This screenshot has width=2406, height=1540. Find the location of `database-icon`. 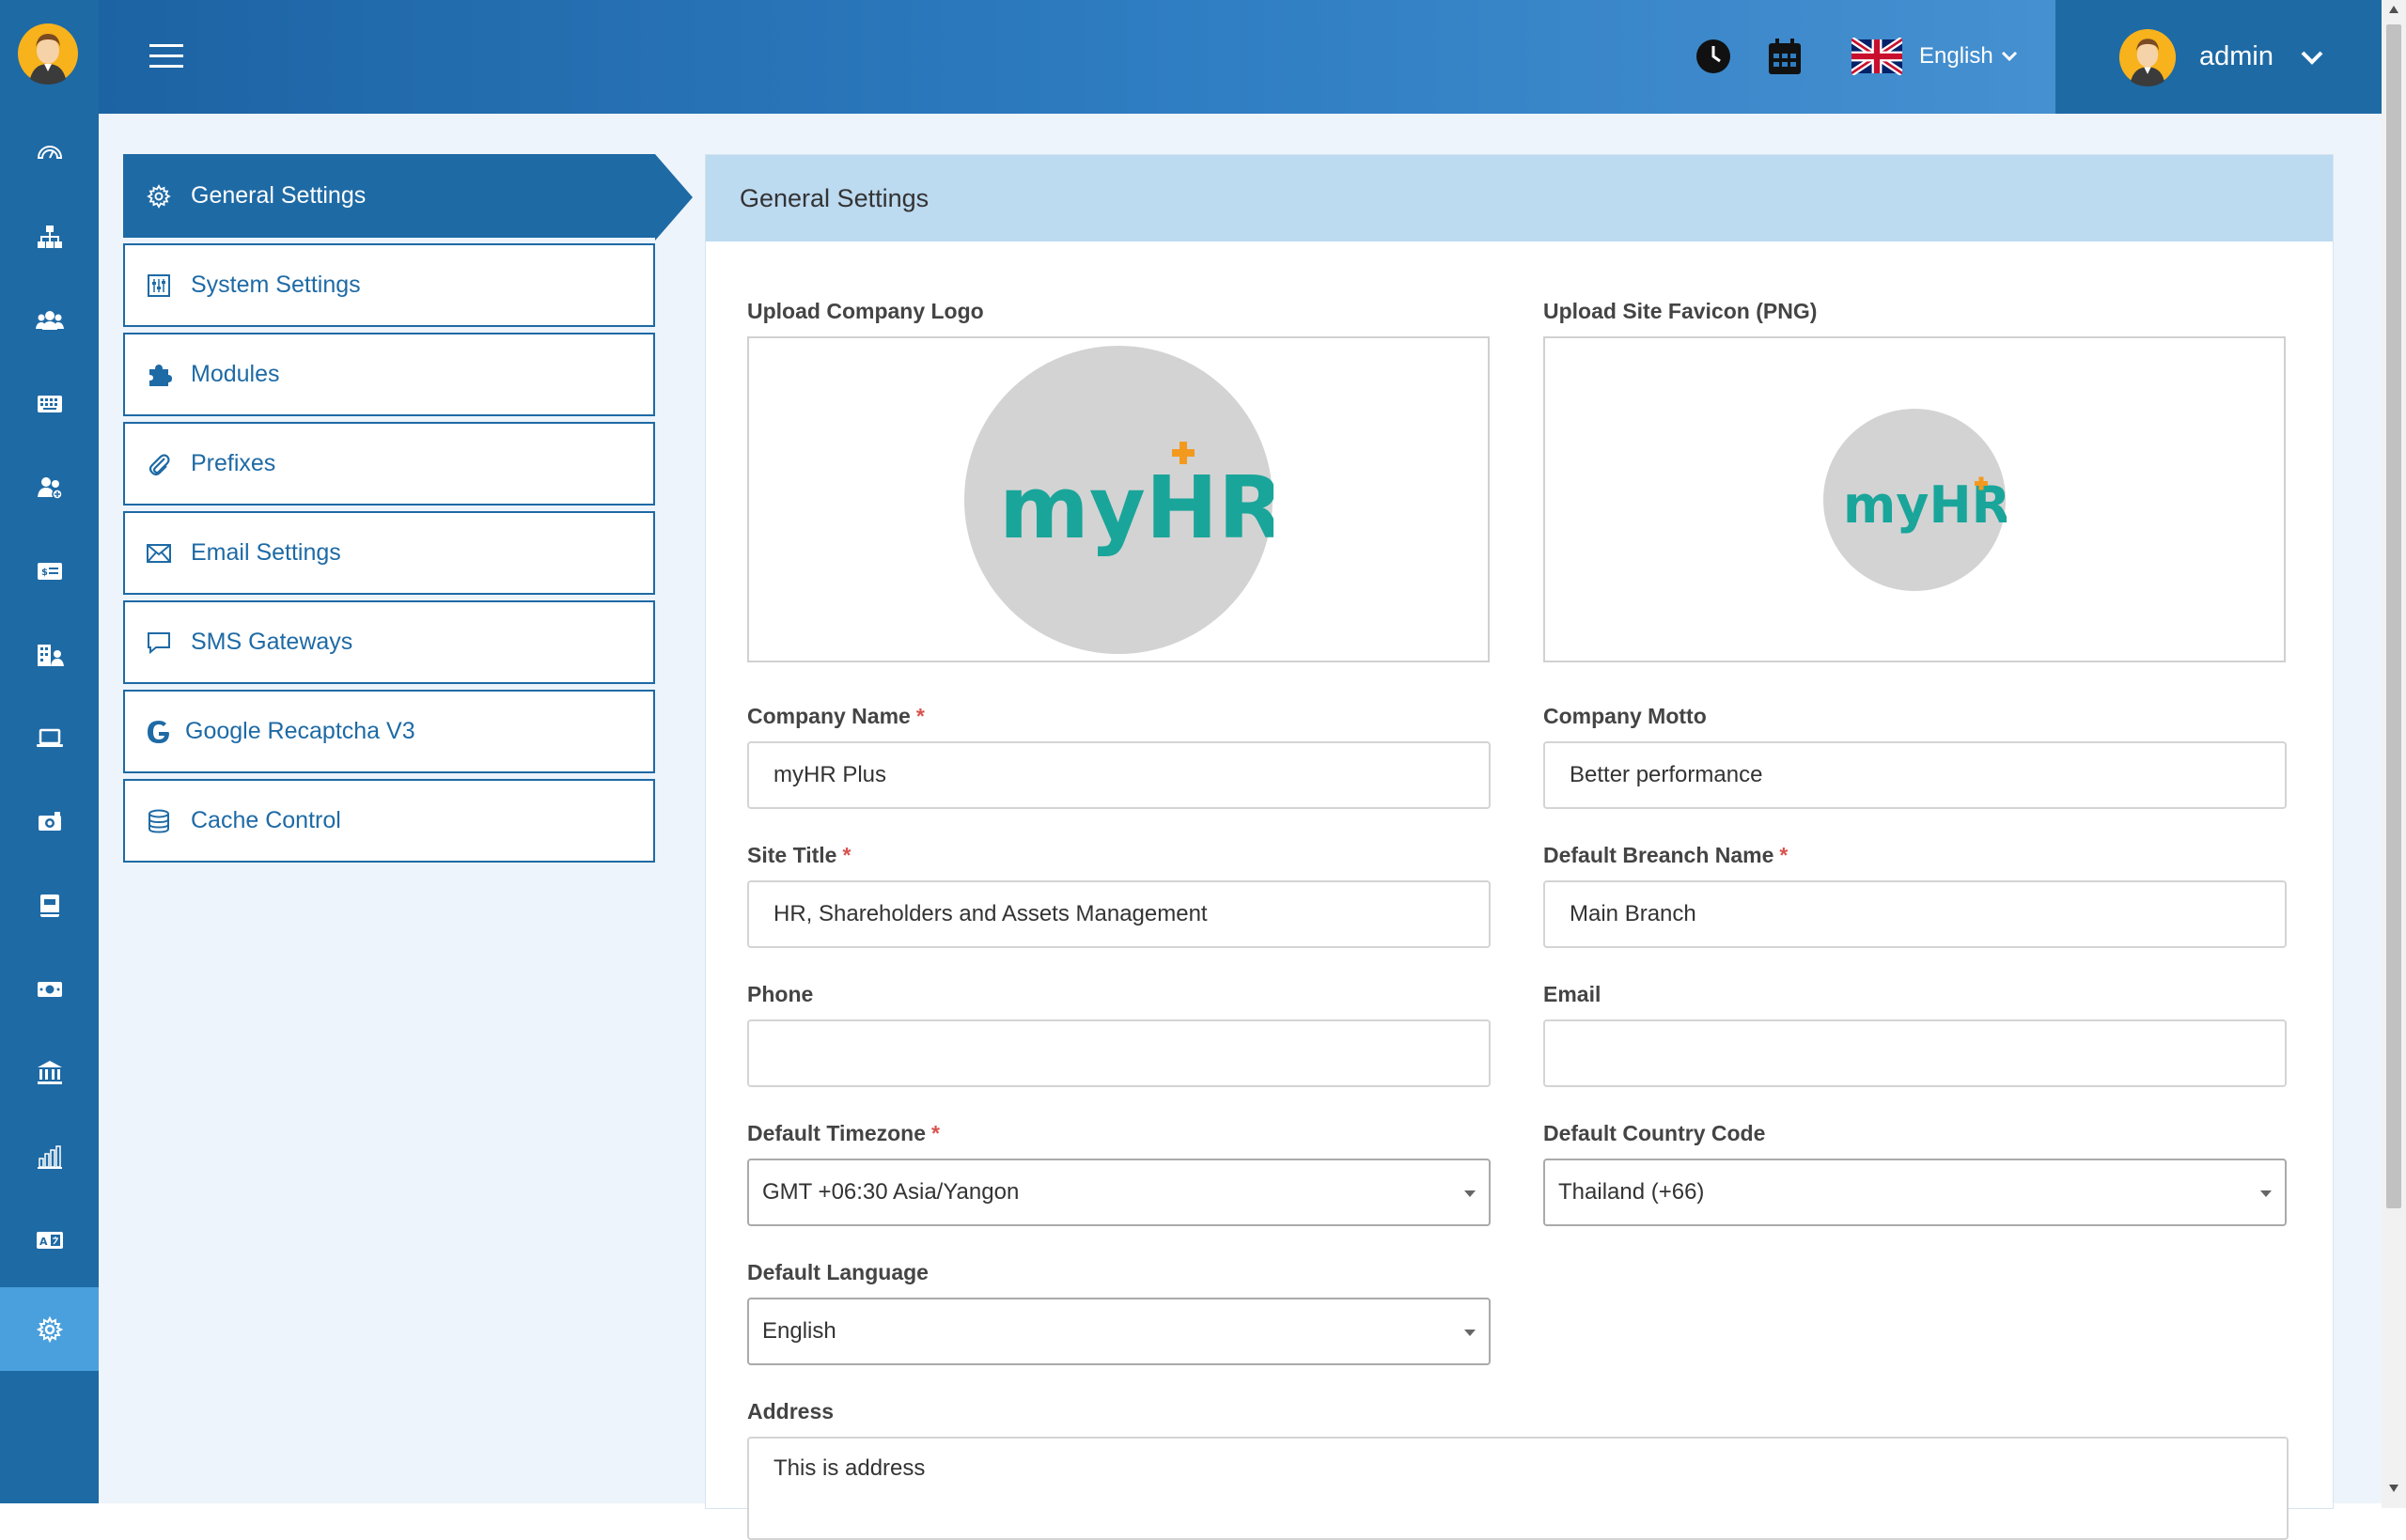

database-icon is located at coordinates (158, 821).